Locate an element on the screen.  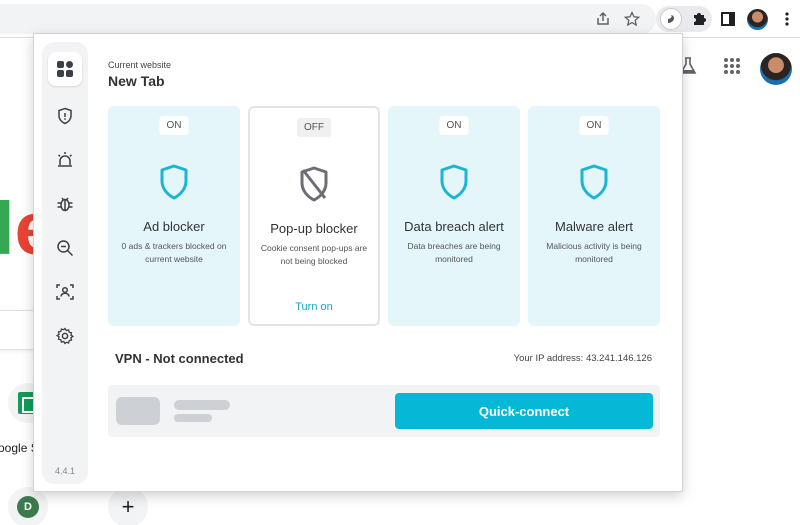
nav-settings is located at coordinates (65, 336).